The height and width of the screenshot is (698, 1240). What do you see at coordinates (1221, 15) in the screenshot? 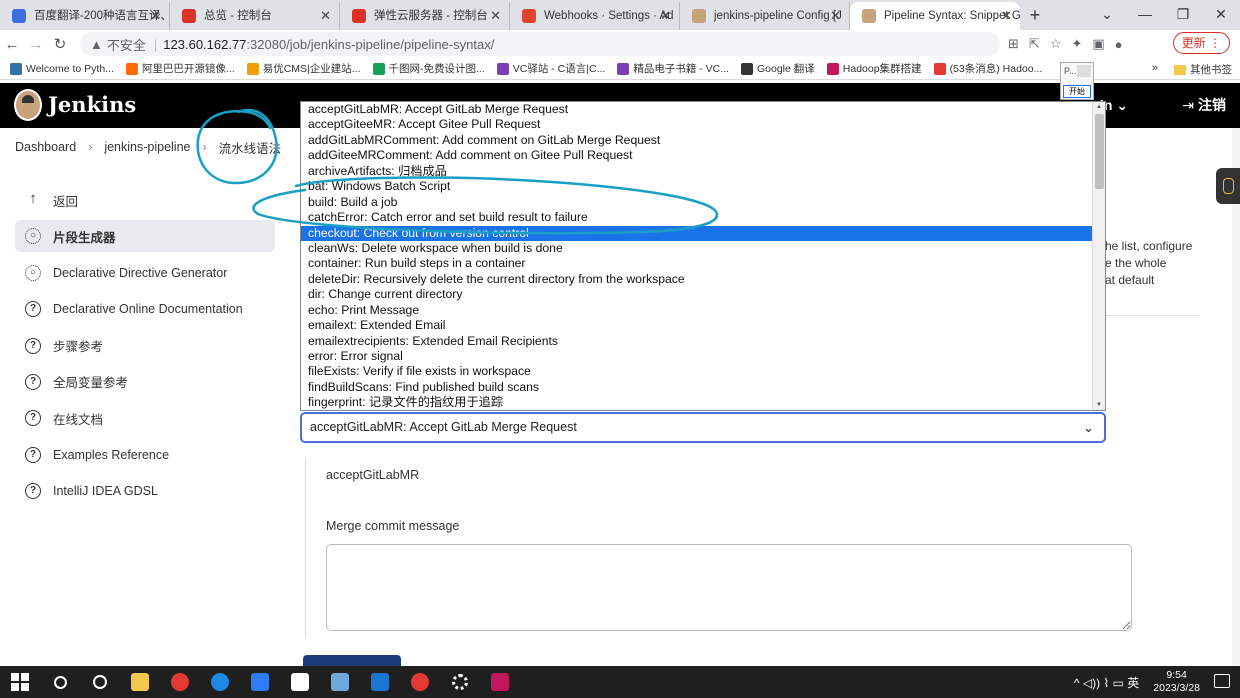
I see `close-window-icon: ✕` at bounding box center [1221, 15].